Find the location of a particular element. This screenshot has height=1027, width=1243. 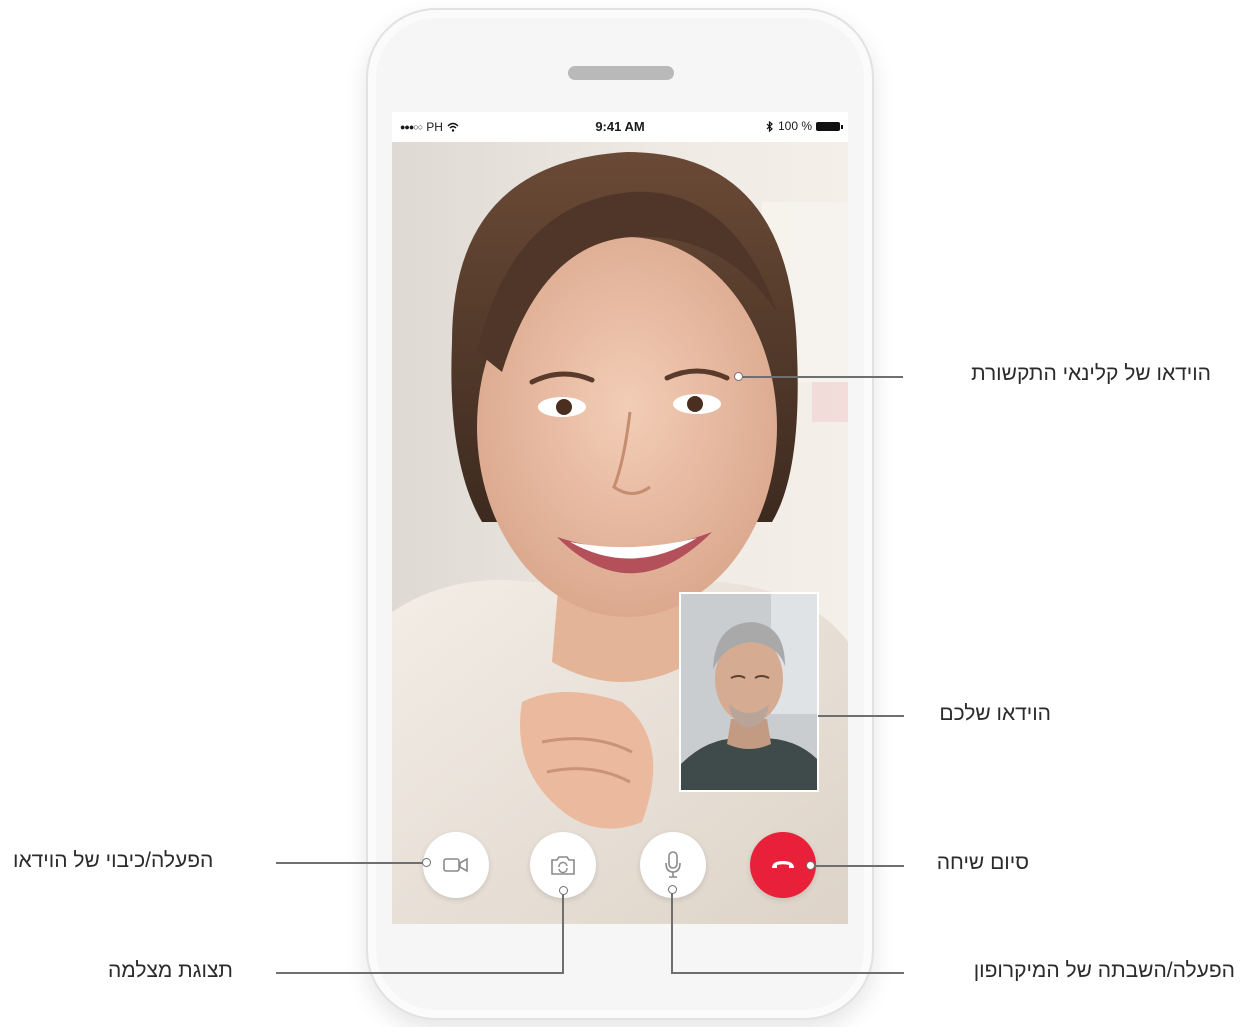

callout-video-toggle: הפעלה/כיבוי של הוידאו is located at coordinates (113, 860).